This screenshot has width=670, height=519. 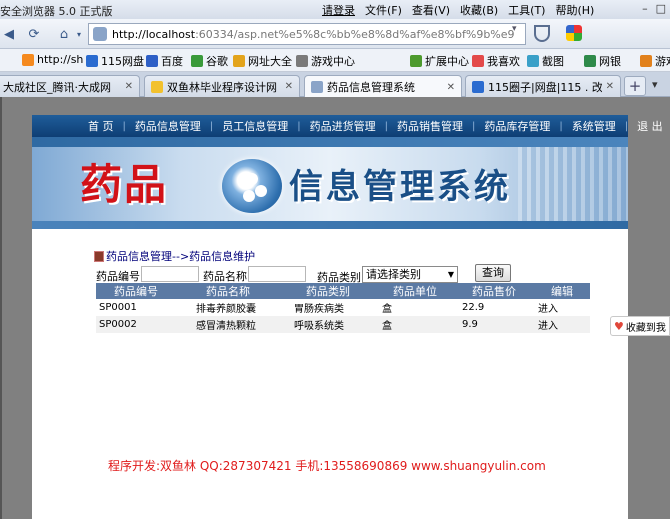 I want to click on home-icon: ⌂, so click(x=64, y=34).